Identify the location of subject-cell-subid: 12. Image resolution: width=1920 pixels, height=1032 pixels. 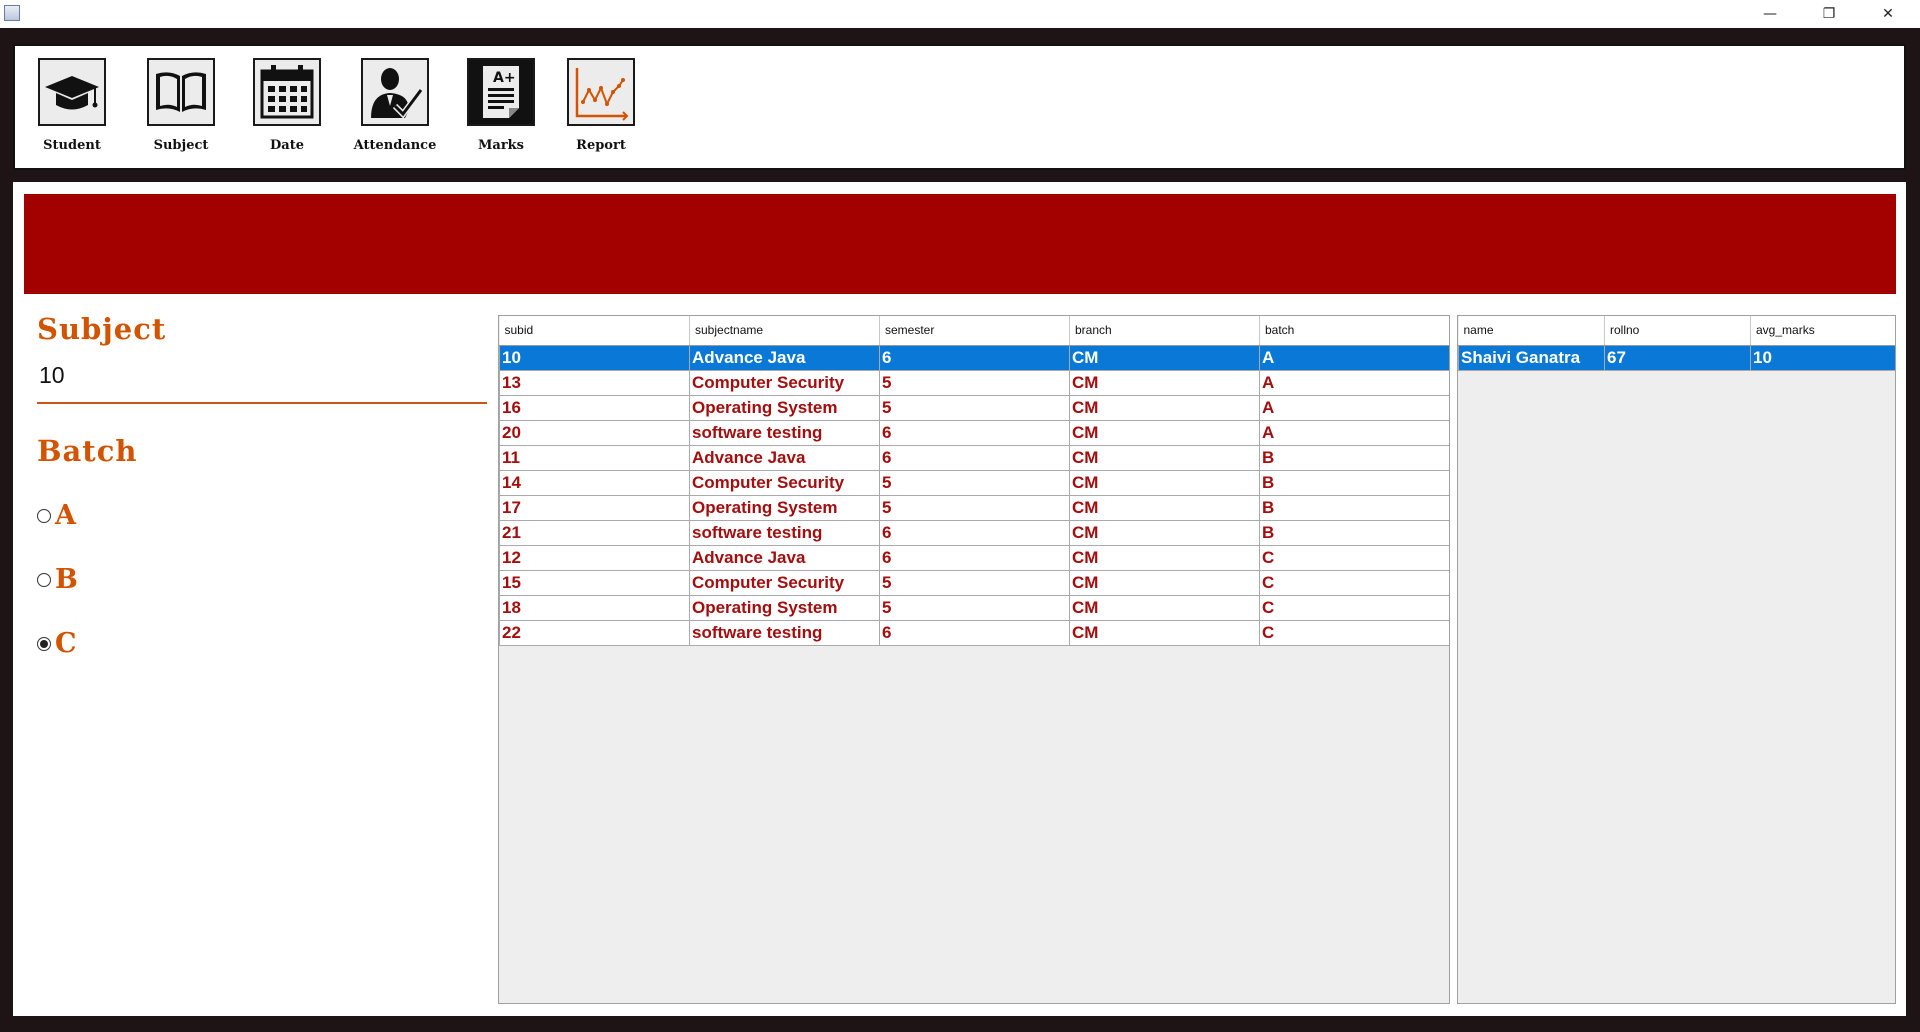
(594, 557).